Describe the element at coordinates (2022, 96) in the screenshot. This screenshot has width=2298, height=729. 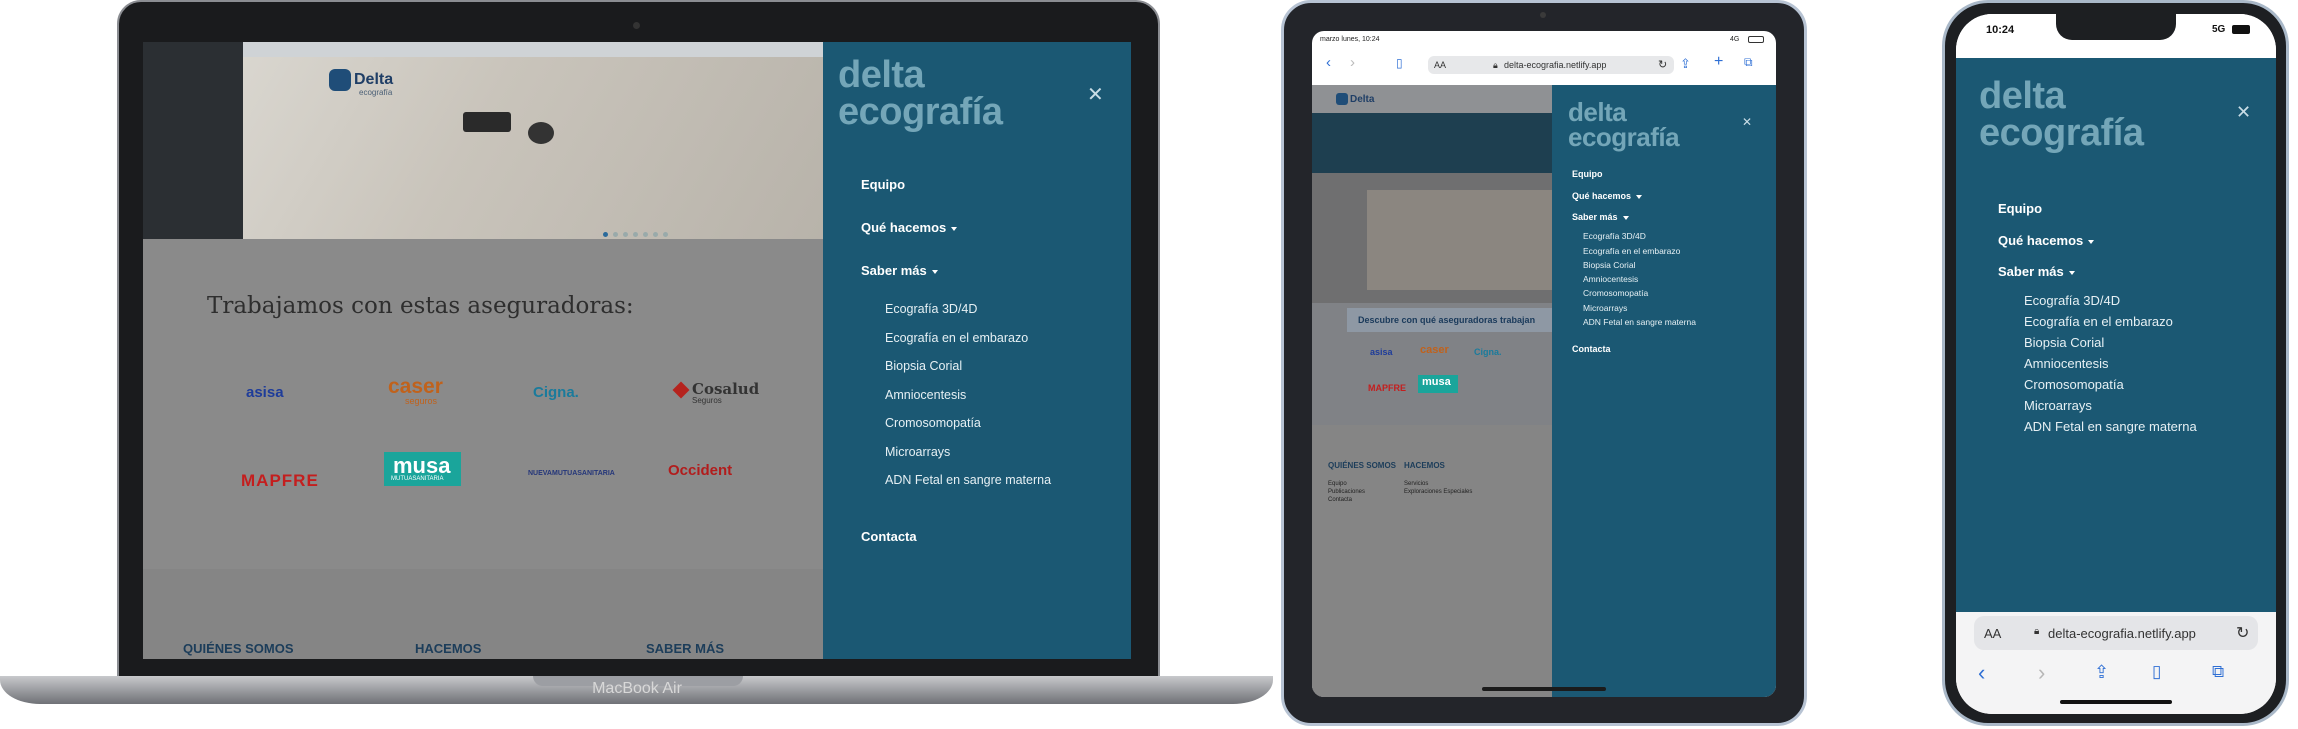
I see `brand-line-1: delta` at that location.